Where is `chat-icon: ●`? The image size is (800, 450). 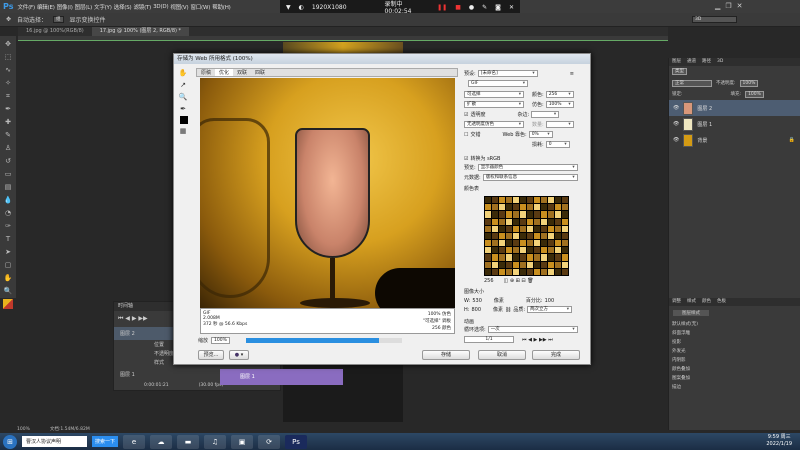
chat-icon: ● is located at coordinates (471, 7).